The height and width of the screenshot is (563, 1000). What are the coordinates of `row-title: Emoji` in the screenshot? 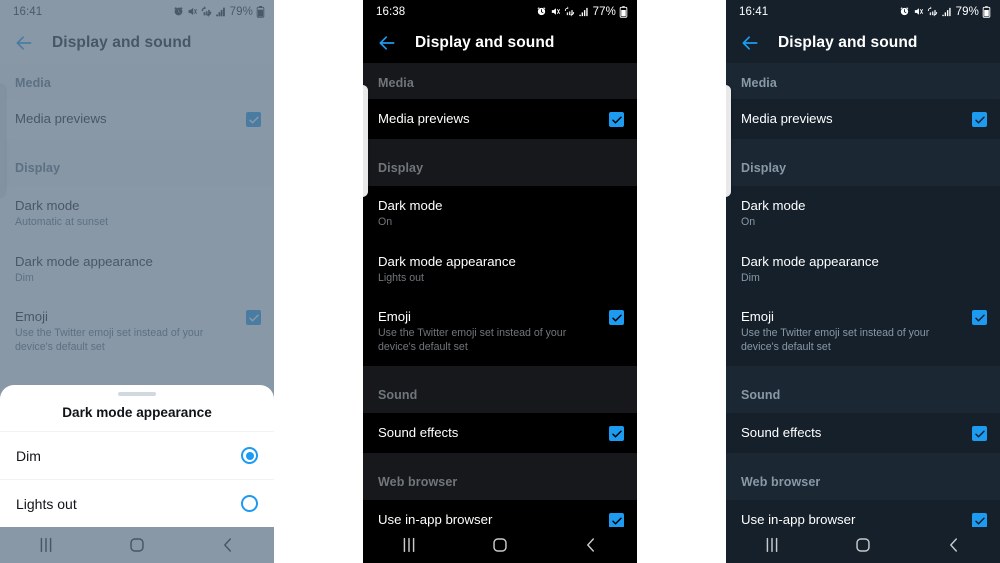 It's located at (394, 316).